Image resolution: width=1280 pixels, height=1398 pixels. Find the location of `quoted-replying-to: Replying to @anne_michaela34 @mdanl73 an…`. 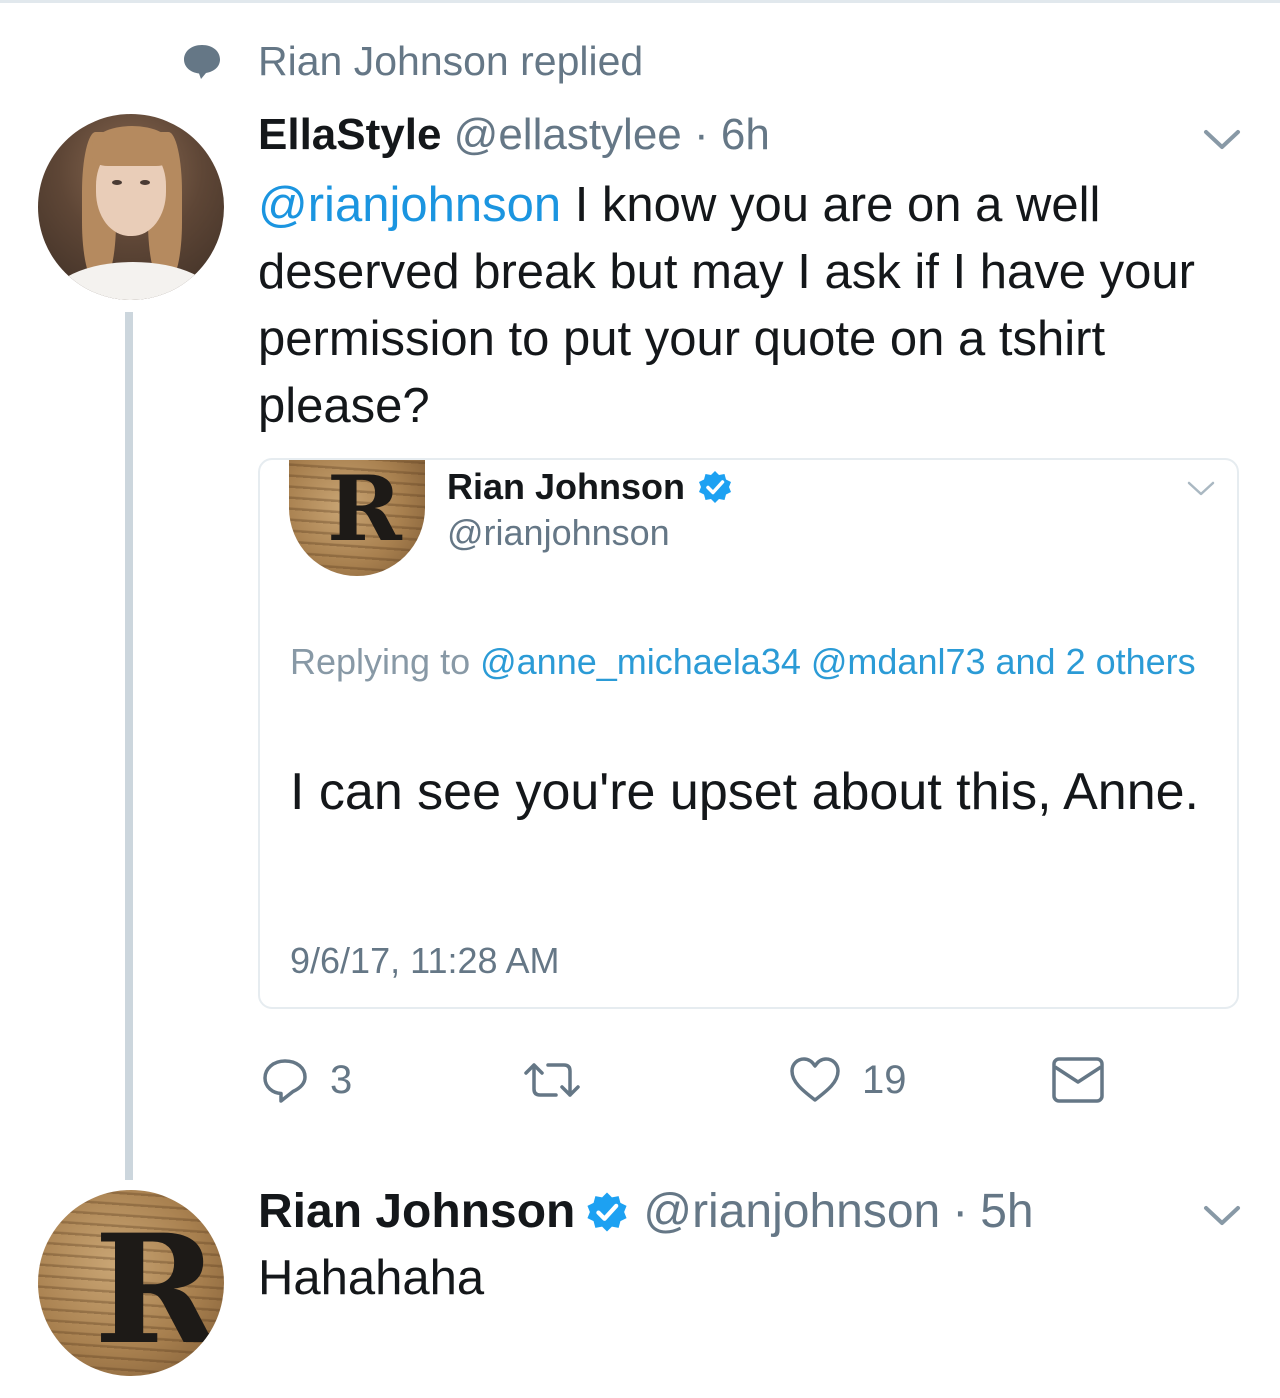

quoted-replying-to: Replying to @anne_michaela34 @mdanl73 an… is located at coordinates (750, 661).